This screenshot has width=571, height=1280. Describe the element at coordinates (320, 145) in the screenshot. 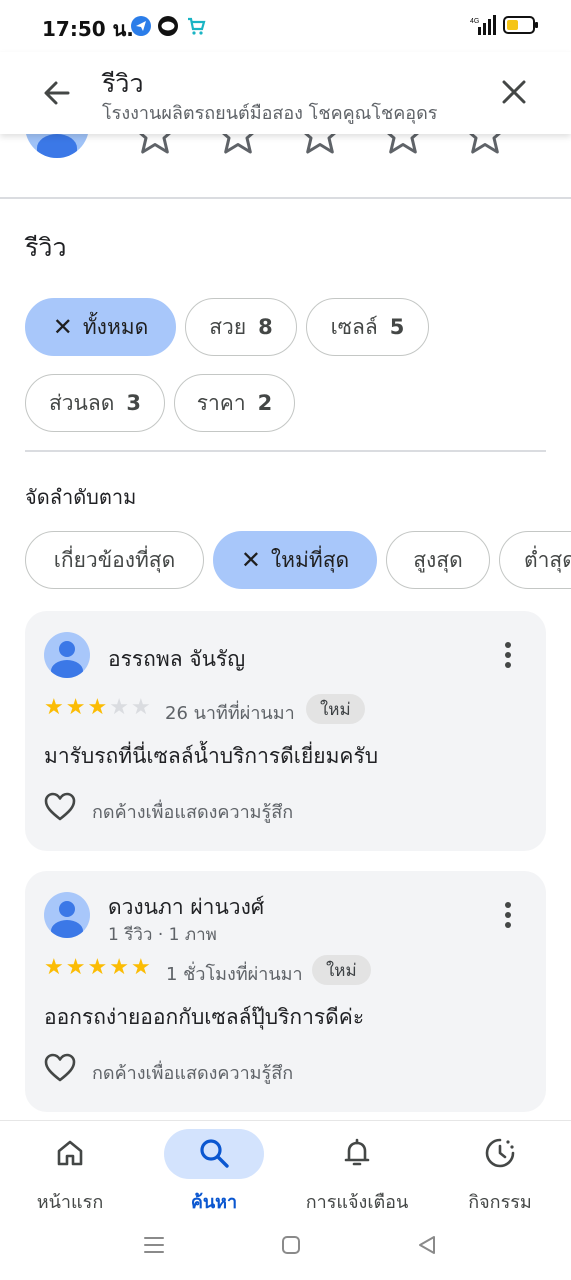

I see `rate-star-3-icon` at that location.